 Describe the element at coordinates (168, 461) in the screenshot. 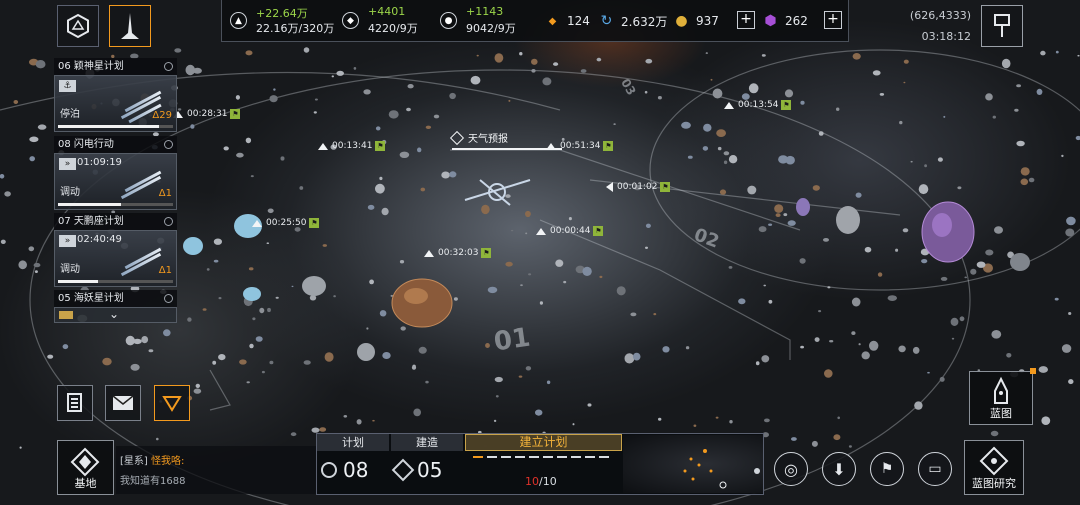

I see `chat-sender: 怪我咯:` at that location.